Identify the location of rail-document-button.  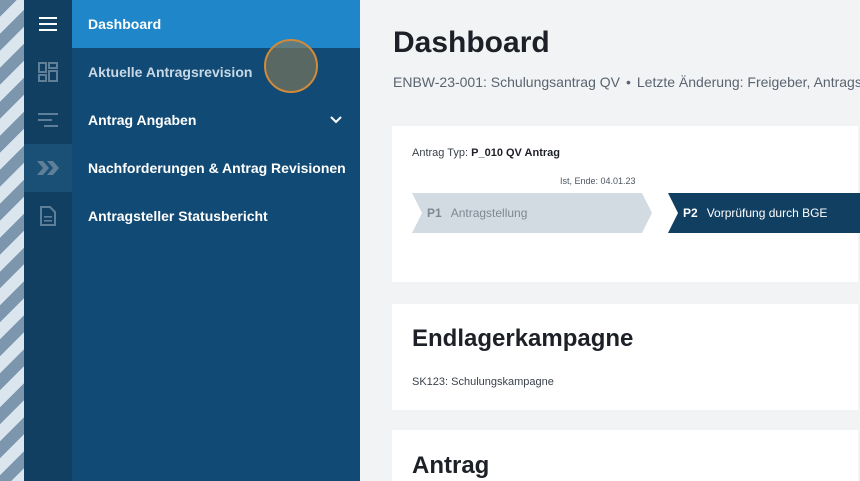
(48, 216).